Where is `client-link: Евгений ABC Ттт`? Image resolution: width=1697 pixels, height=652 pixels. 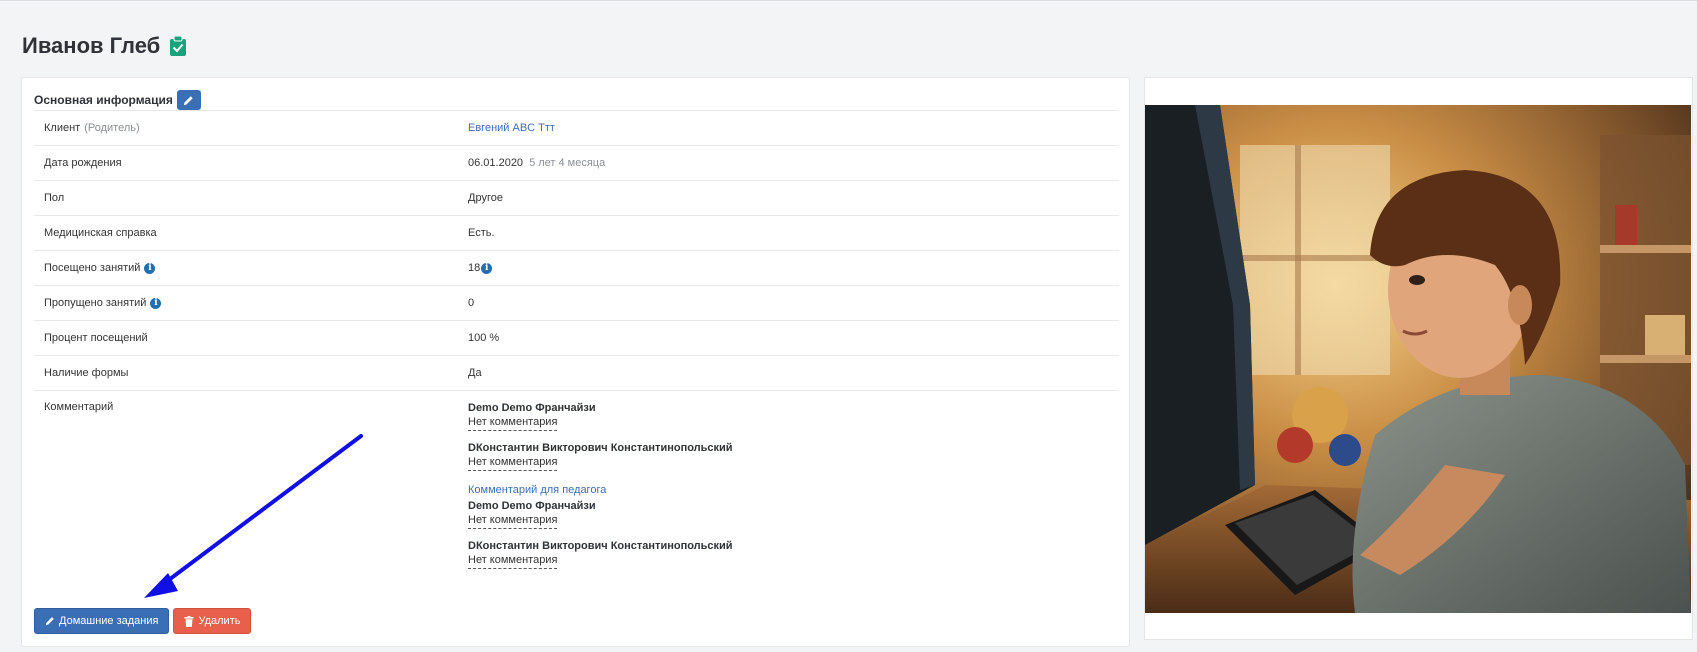
client-link: Евгений ABC Ттт is located at coordinates (511, 128).